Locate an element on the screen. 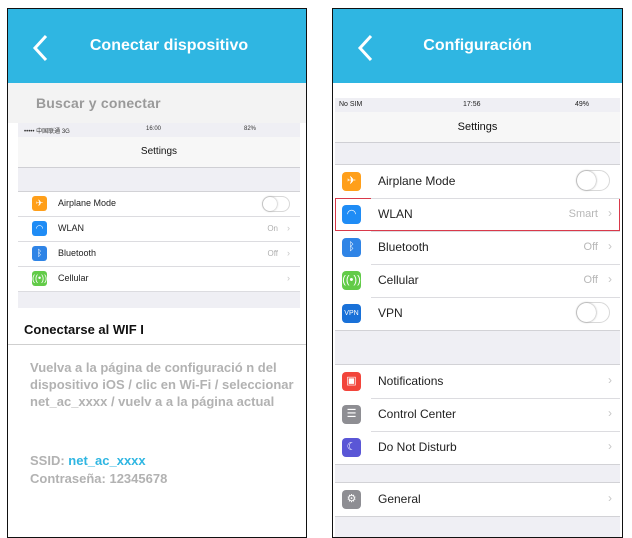 The height and width of the screenshot is (538, 632). row-label: General is located at coordinates (399, 499).